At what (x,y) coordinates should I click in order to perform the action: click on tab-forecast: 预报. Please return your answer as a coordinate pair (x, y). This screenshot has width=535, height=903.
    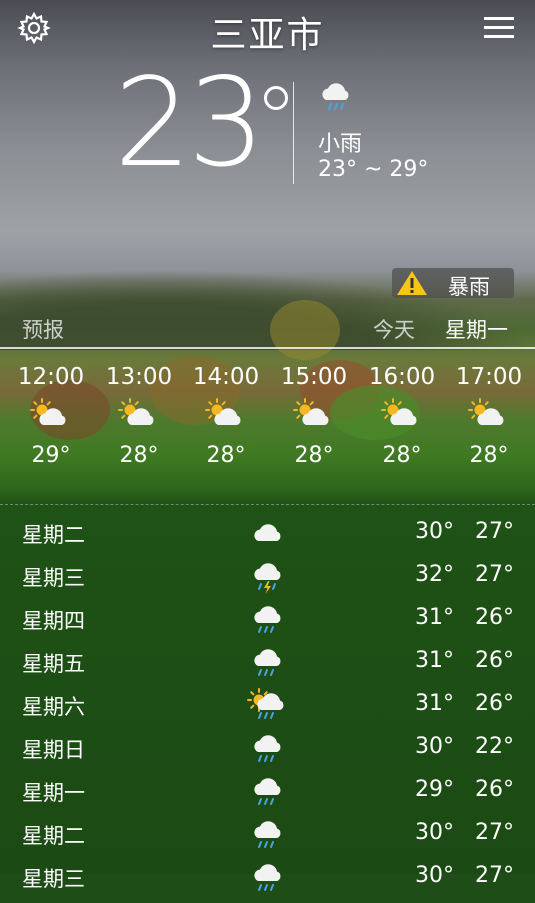
    Looking at the image, I should click on (43, 329).